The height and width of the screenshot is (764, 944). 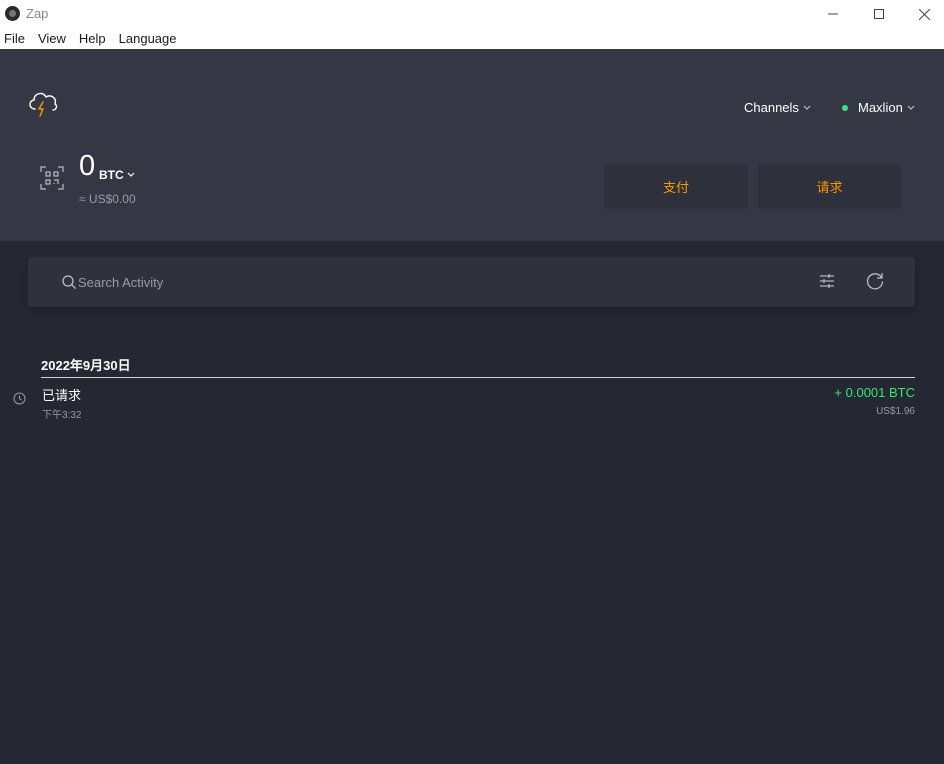 I want to click on window-title: Zap, so click(x=37, y=13).